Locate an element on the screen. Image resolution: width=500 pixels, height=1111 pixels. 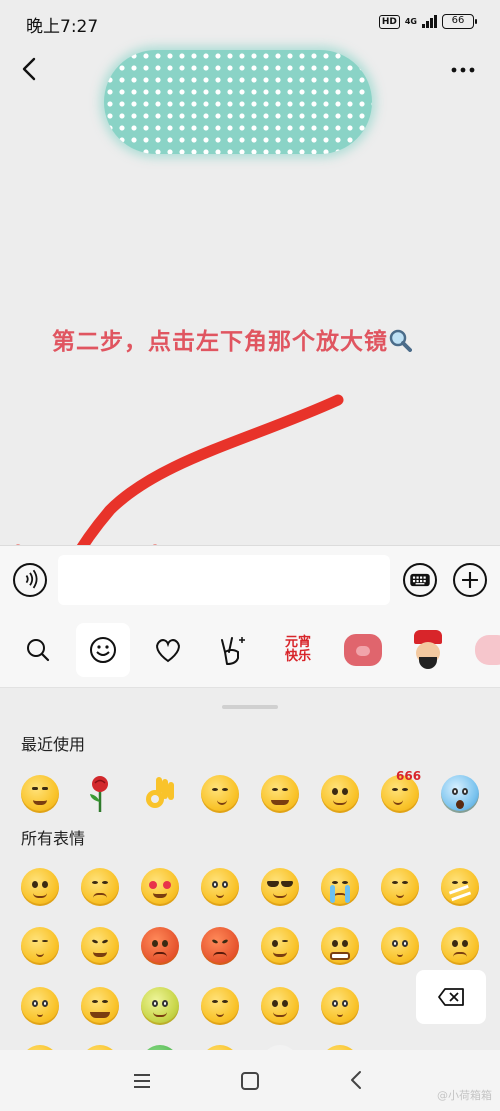
emoji-tab-bar: 元宵 快乐 is located at coordinates (250, 650).